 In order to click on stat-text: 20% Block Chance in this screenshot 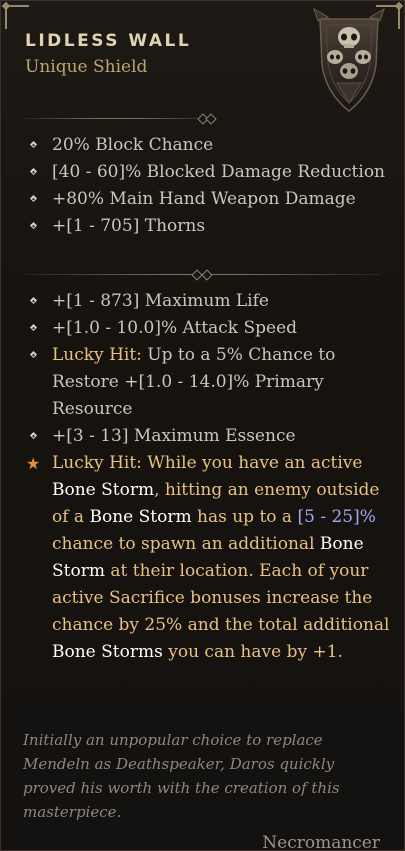, I will do `click(133, 145)`.